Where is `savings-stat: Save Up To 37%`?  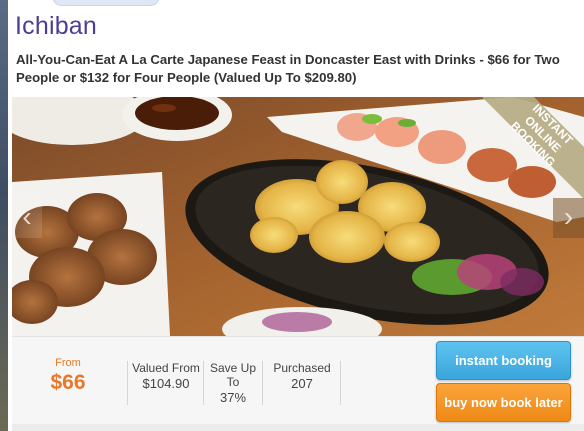
savings-stat: Save Up To 37% is located at coordinates (232, 383).